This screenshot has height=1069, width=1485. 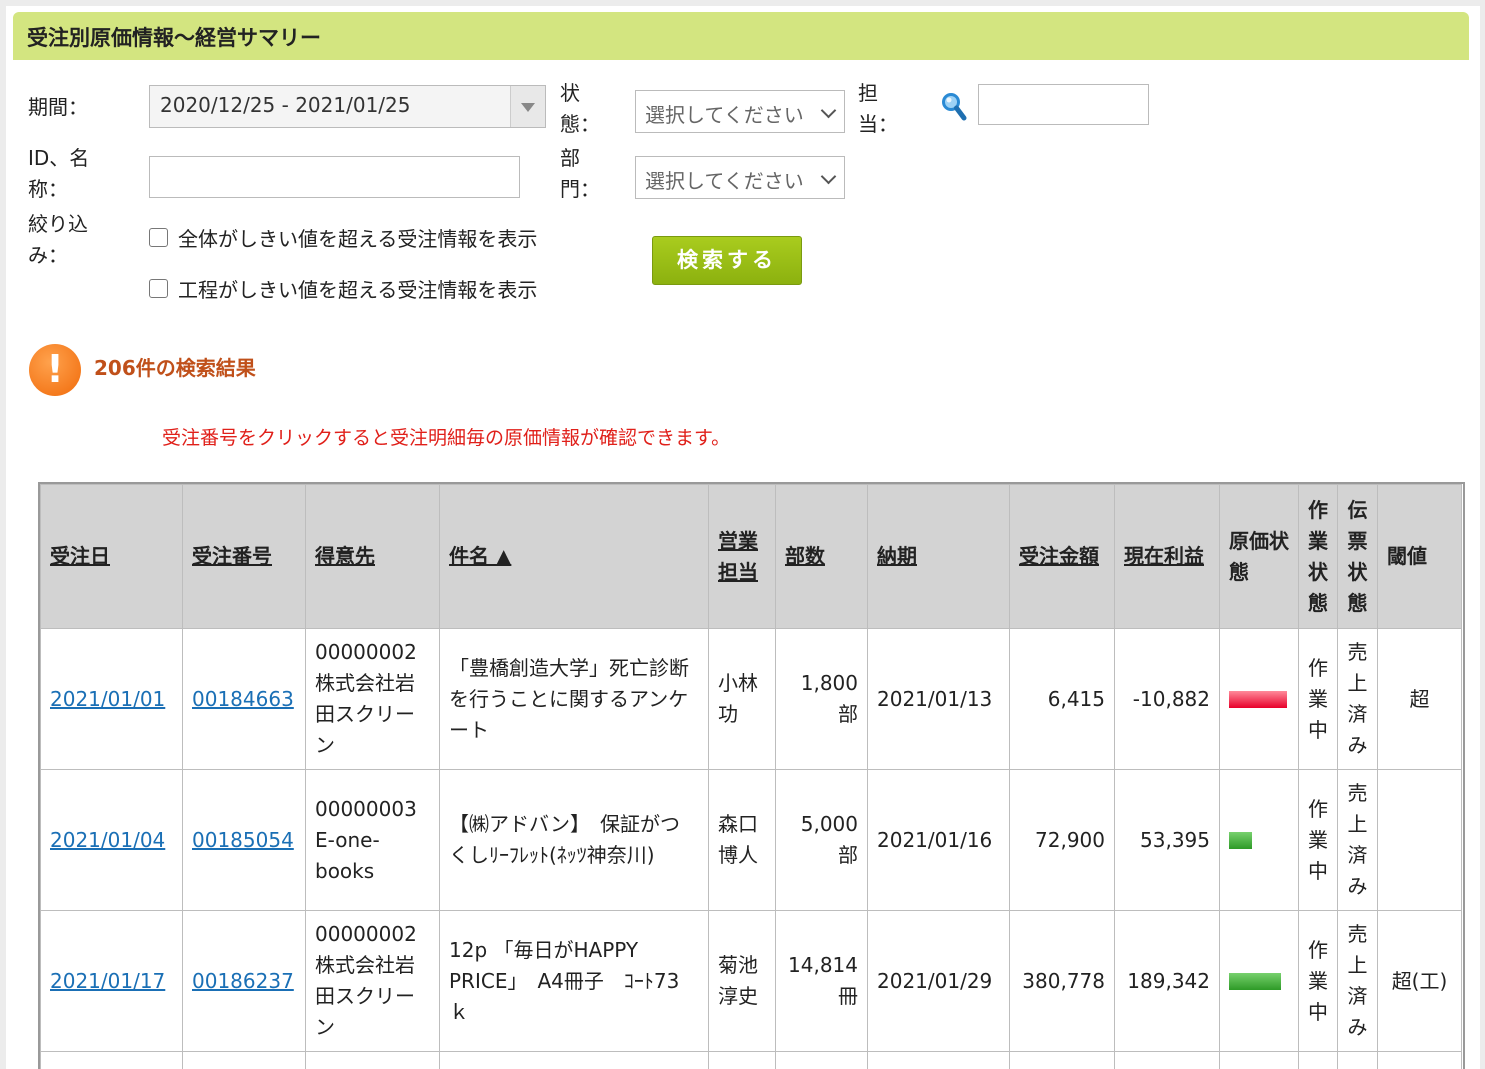 I want to click on threshold-cell: 超(工), so click(x=1419, y=981).